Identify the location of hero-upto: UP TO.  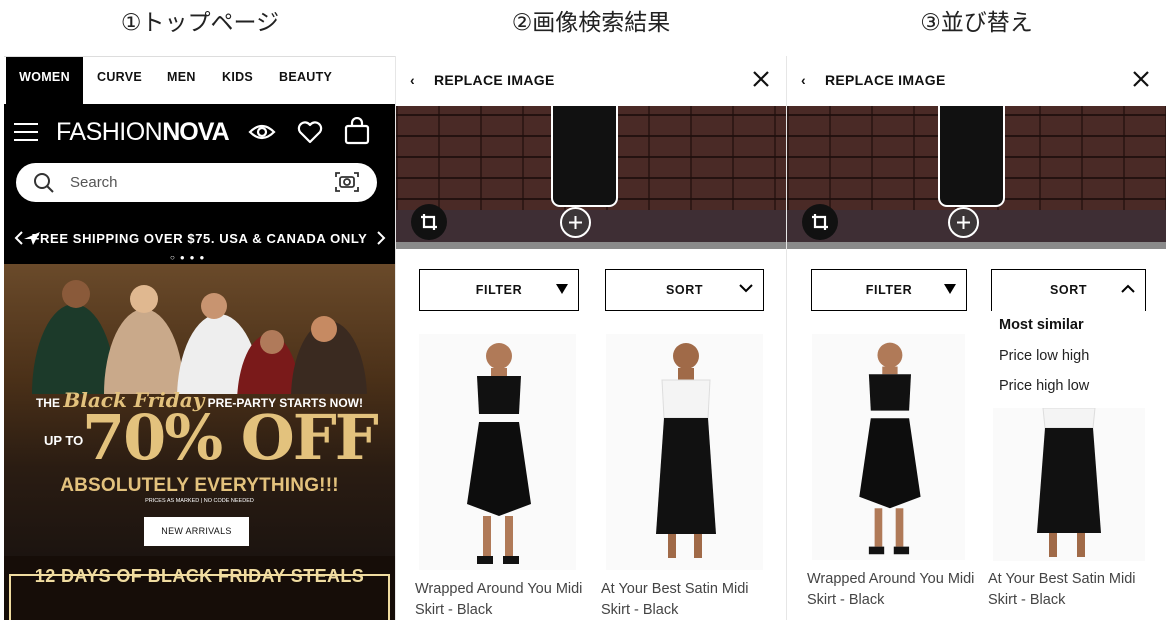
(64, 440).